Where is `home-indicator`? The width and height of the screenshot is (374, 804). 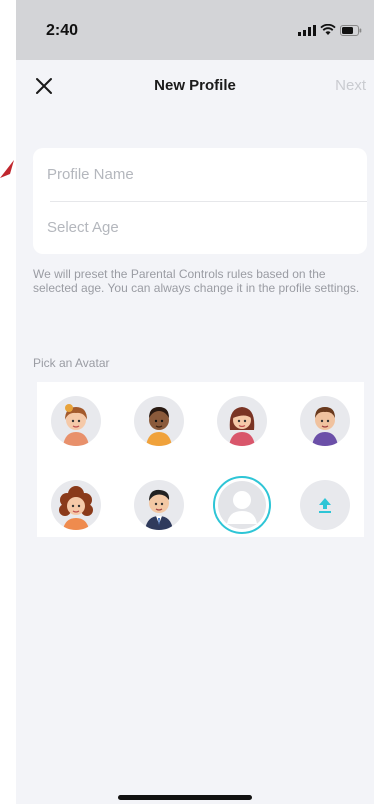
home-indicator is located at coordinates (185, 797).